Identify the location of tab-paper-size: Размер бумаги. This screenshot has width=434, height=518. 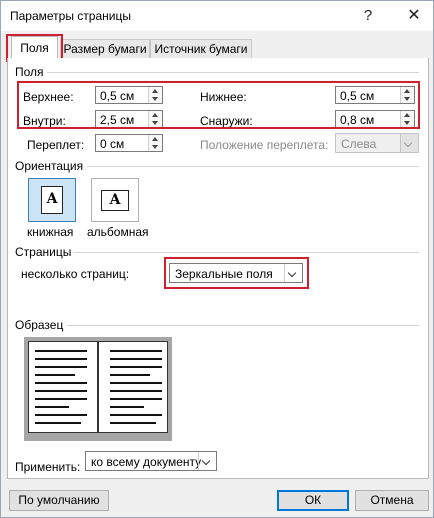
(105, 49).